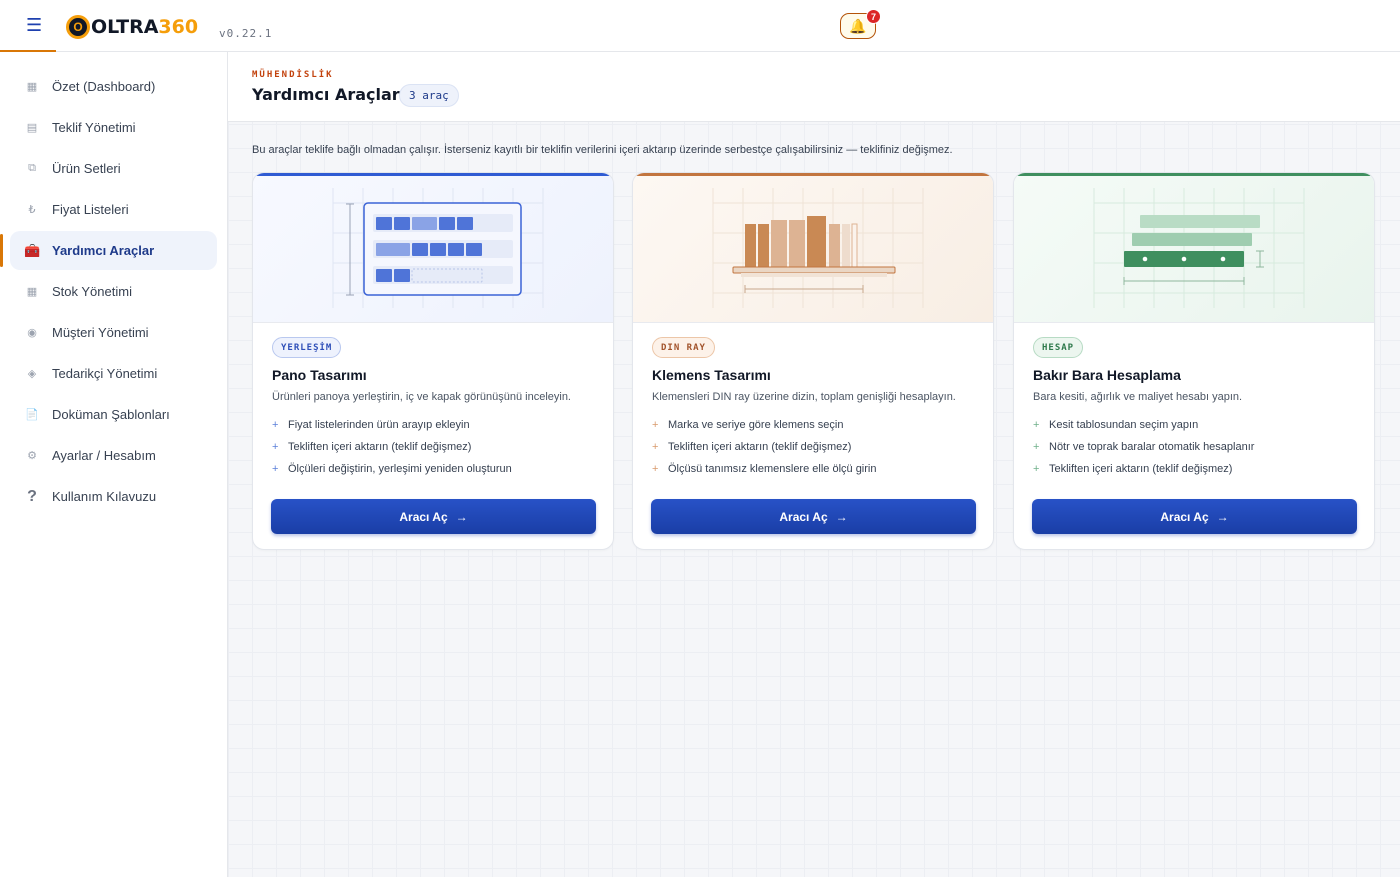  Describe the element at coordinates (319, 375) in the screenshot. I see `card-title: Pano Tasarımı` at that location.